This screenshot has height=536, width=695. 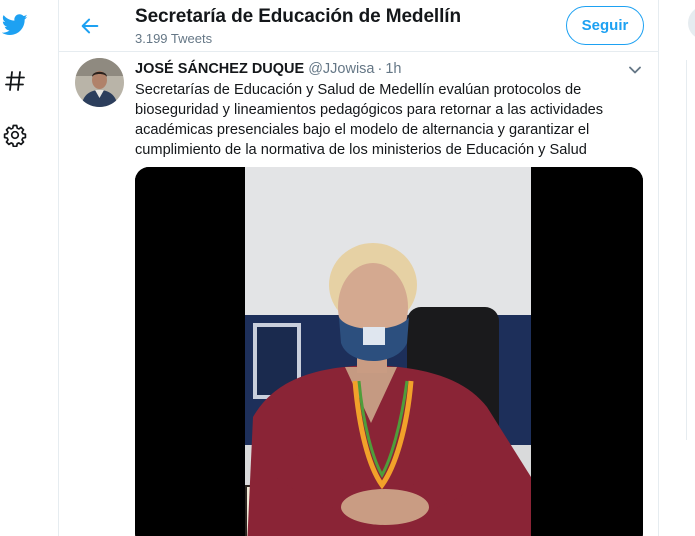 What do you see at coordinates (15, 81) in the screenshot?
I see `hashtag-icon` at bounding box center [15, 81].